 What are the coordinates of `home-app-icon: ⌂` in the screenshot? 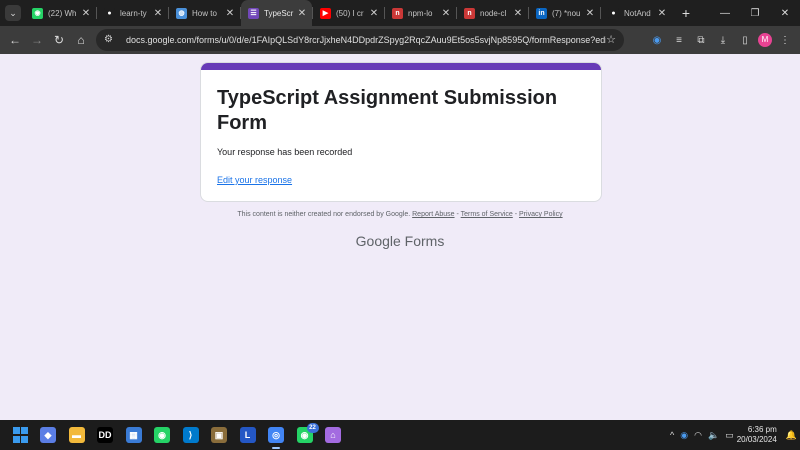 It's located at (333, 435).